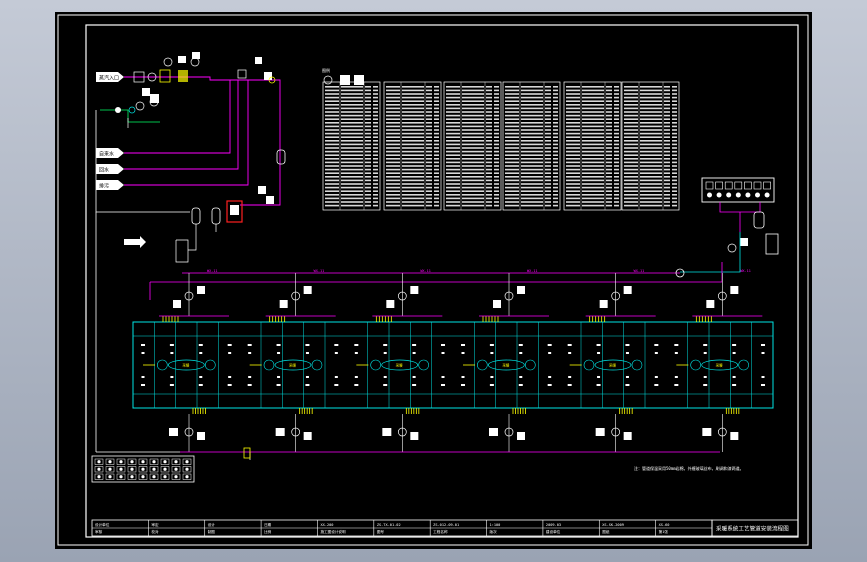 The image size is (867, 562). I want to click on drain-outlet-arrow, so click(135, 242).